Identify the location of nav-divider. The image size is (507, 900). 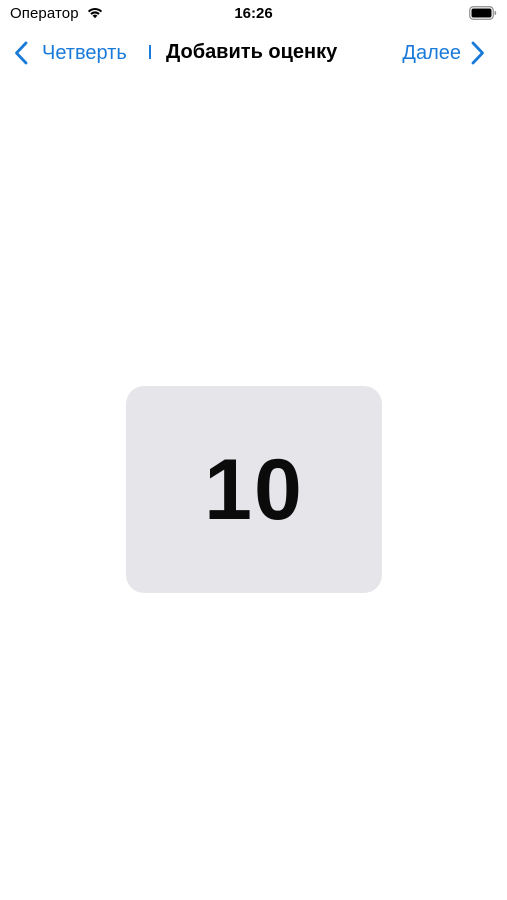
(150, 52).